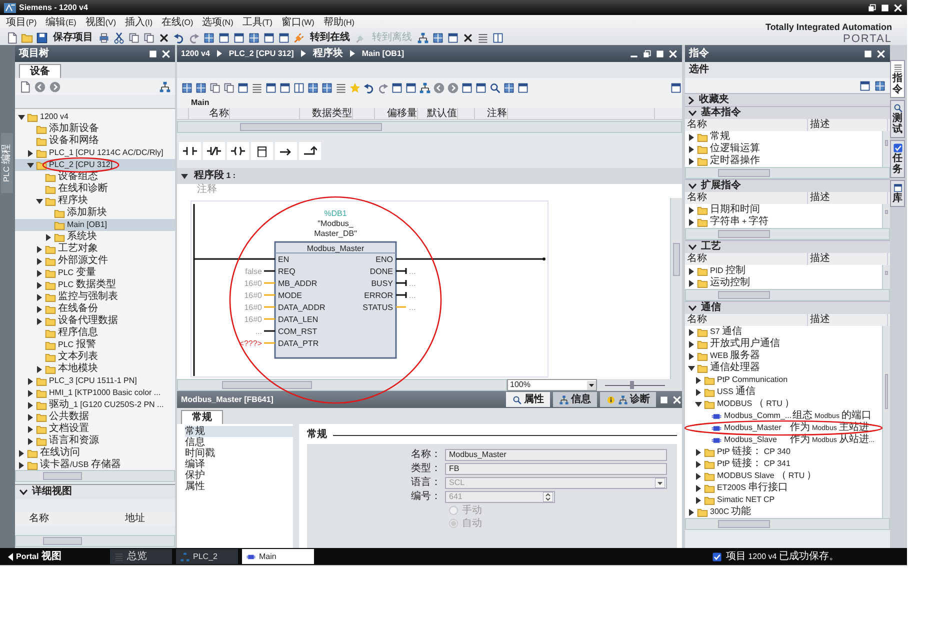  What do you see at coordinates (660, 483) in the screenshot?
I see `caret-icon` at bounding box center [660, 483].